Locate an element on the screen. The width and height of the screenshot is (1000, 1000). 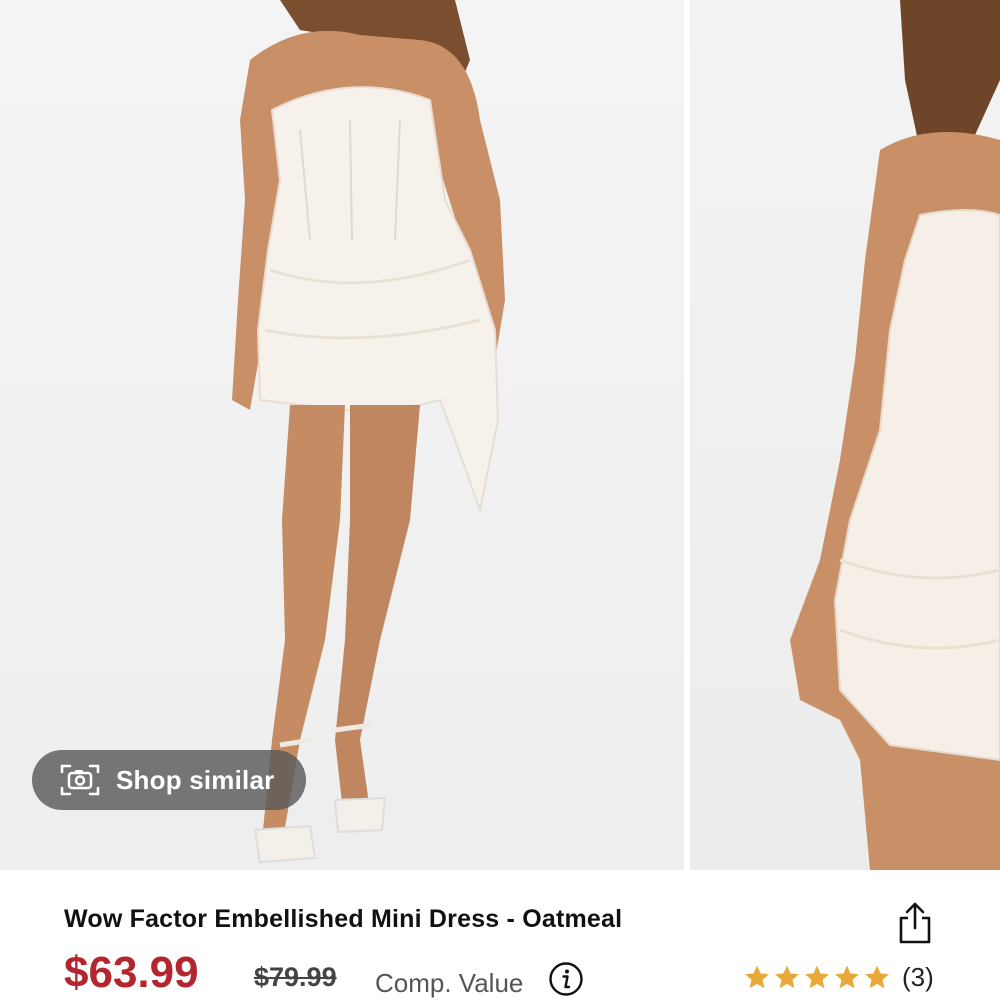
shop-similar-button: Shop similar is located at coordinates (169, 780).